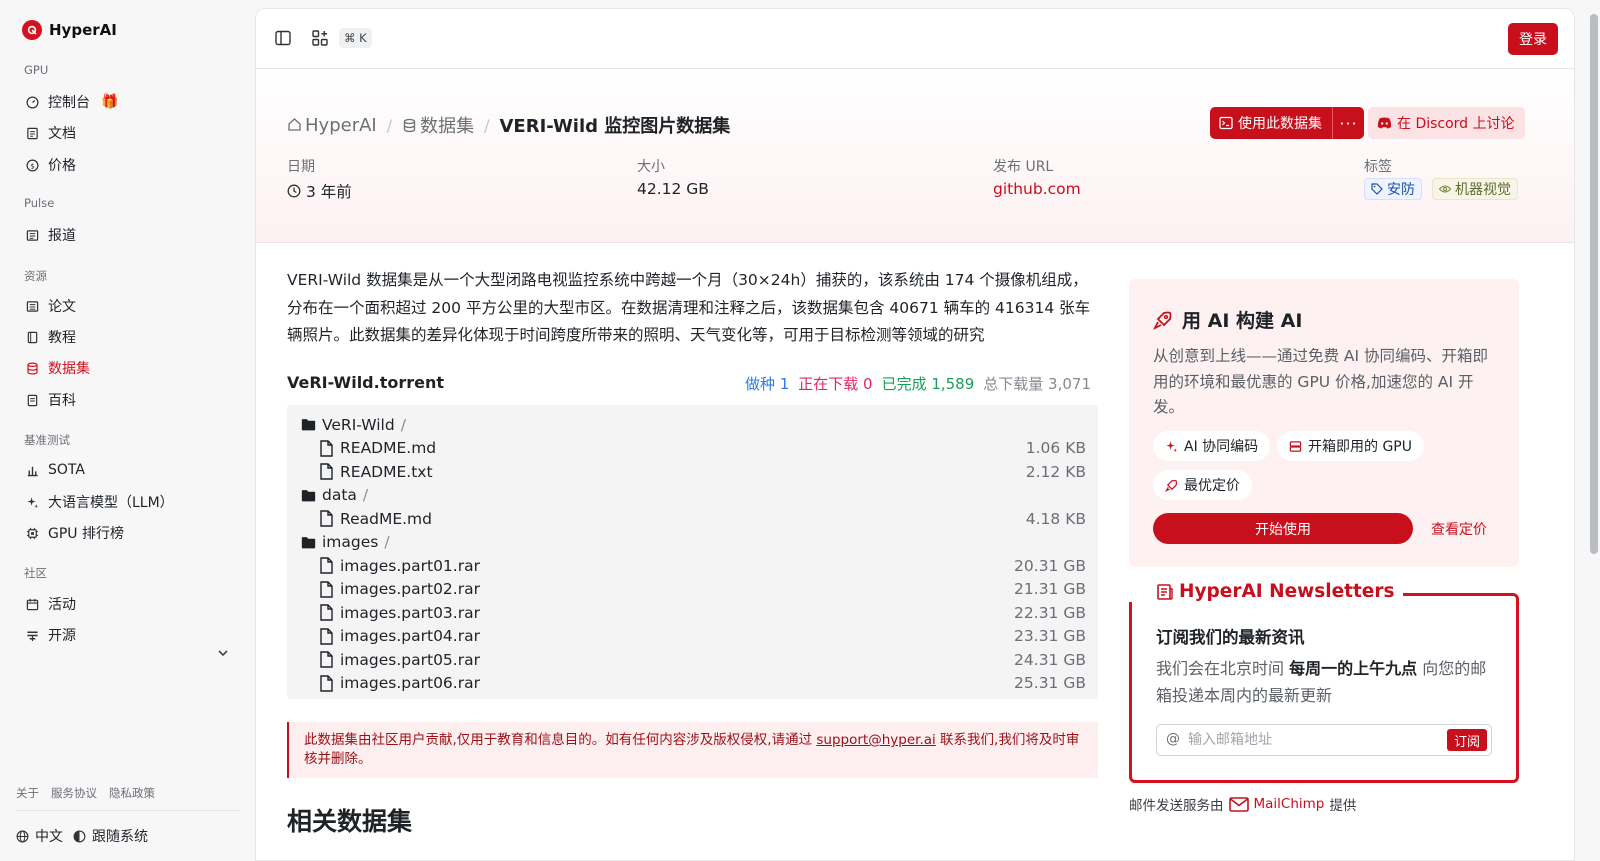 Image resolution: width=1600 pixels, height=861 pixels. What do you see at coordinates (49, 837) in the screenshot?
I see `language-label: 中文` at bounding box center [49, 837].